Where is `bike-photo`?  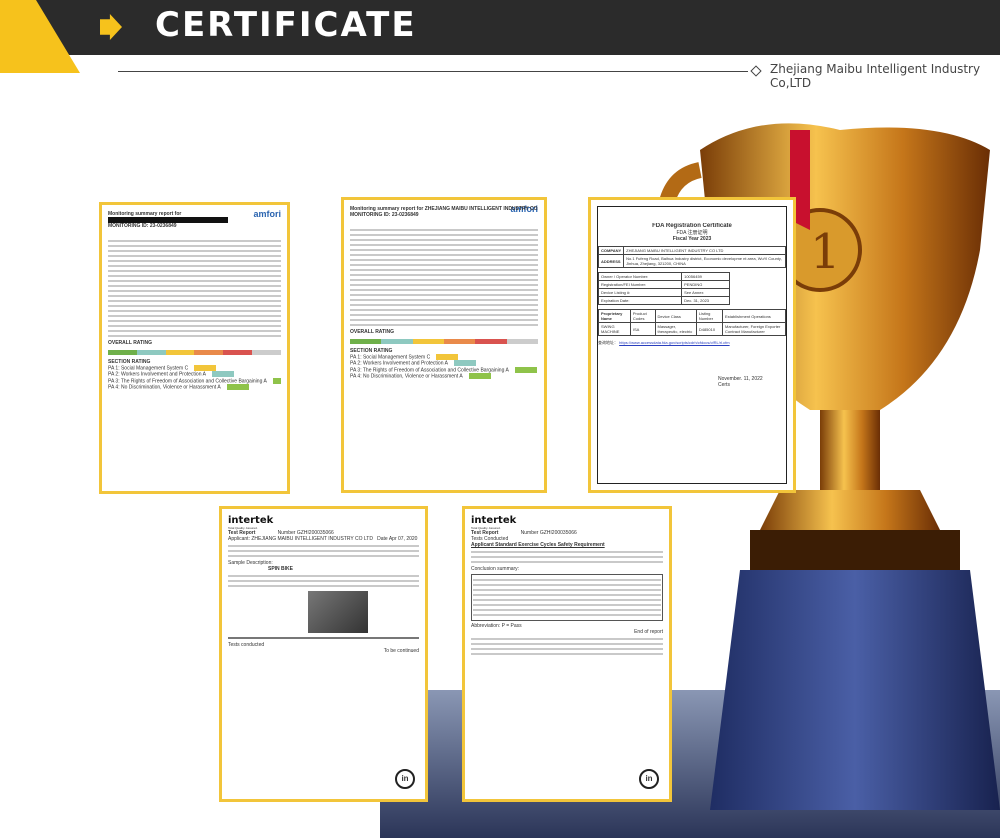 bike-photo is located at coordinates (338, 612).